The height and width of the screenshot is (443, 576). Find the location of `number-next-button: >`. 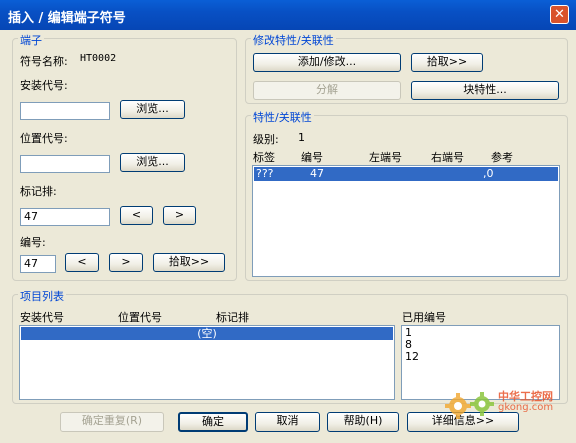

number-next-button: > is located at coordinates (126, 262).